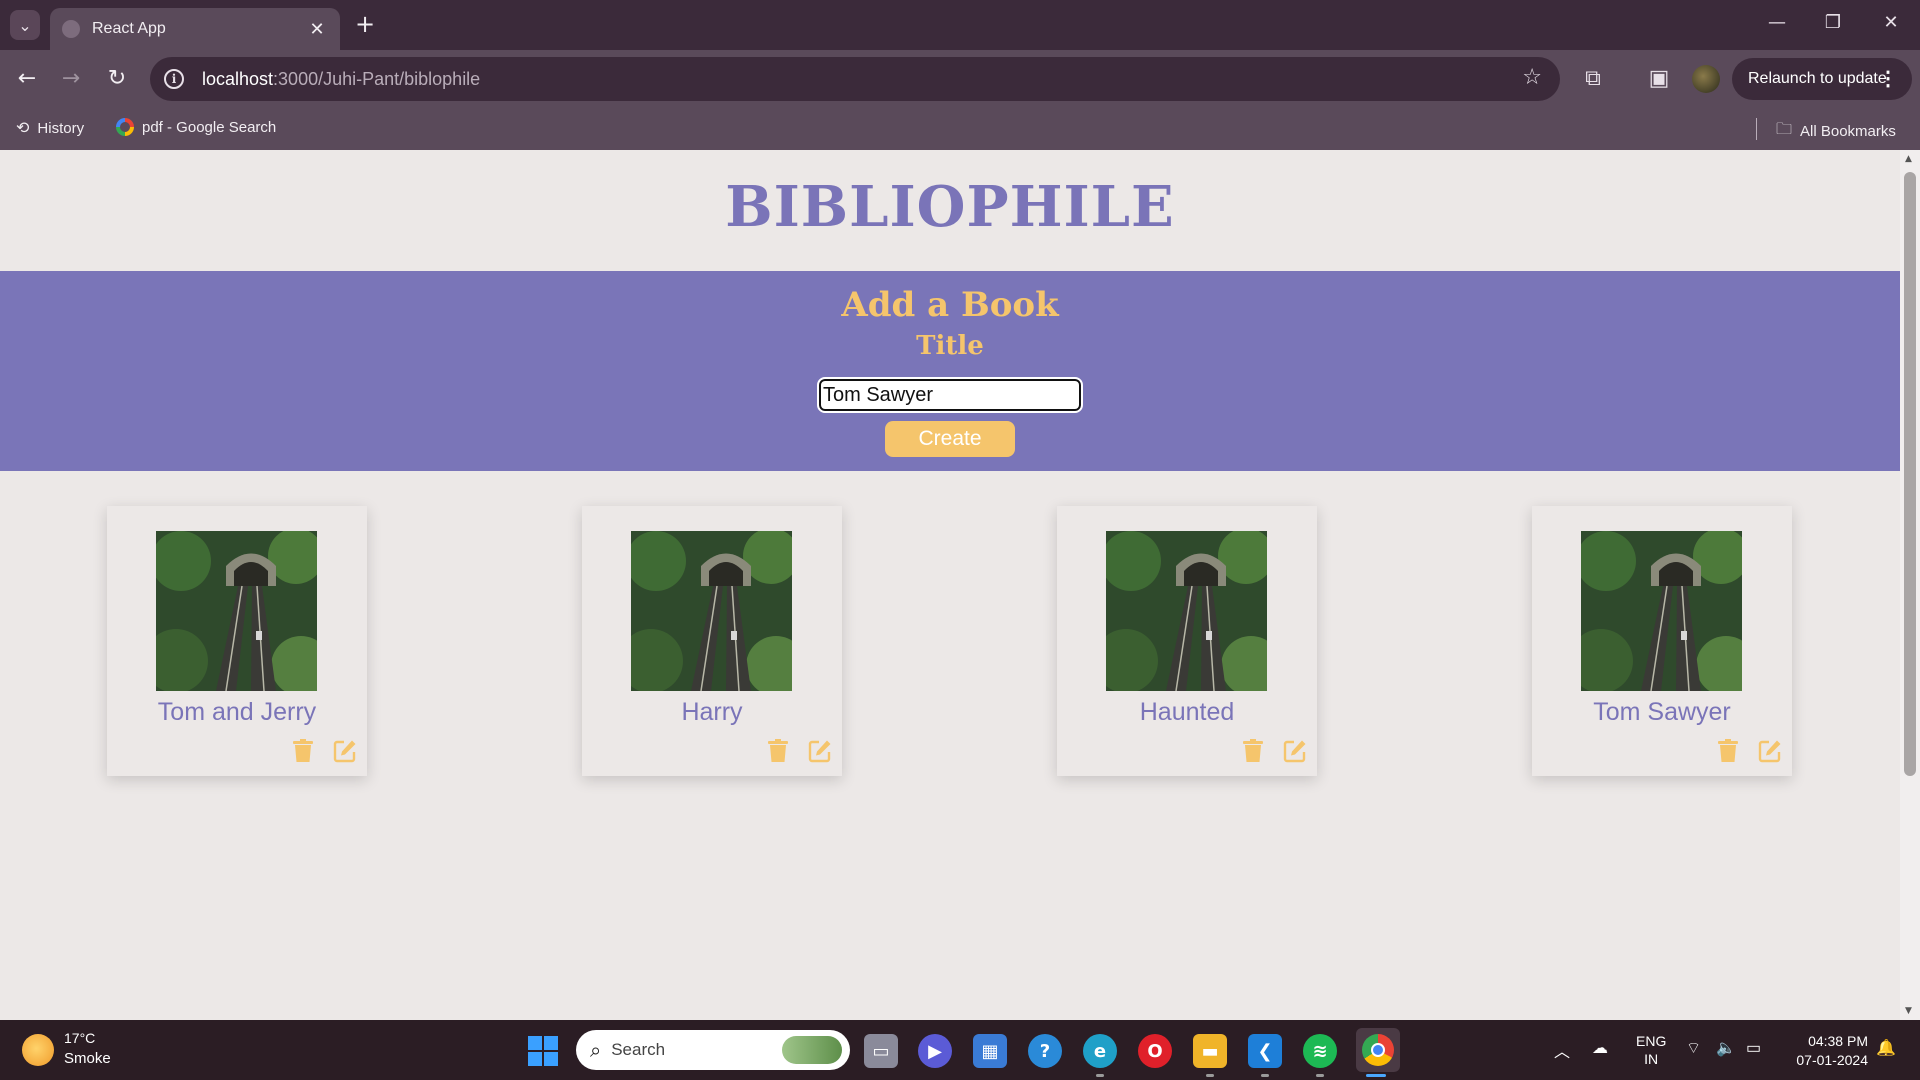  What do you see at coordinates (237, 712) in the screenshot?
I see `book-title: Tom and Jerry` at bounding box center [237, 712].